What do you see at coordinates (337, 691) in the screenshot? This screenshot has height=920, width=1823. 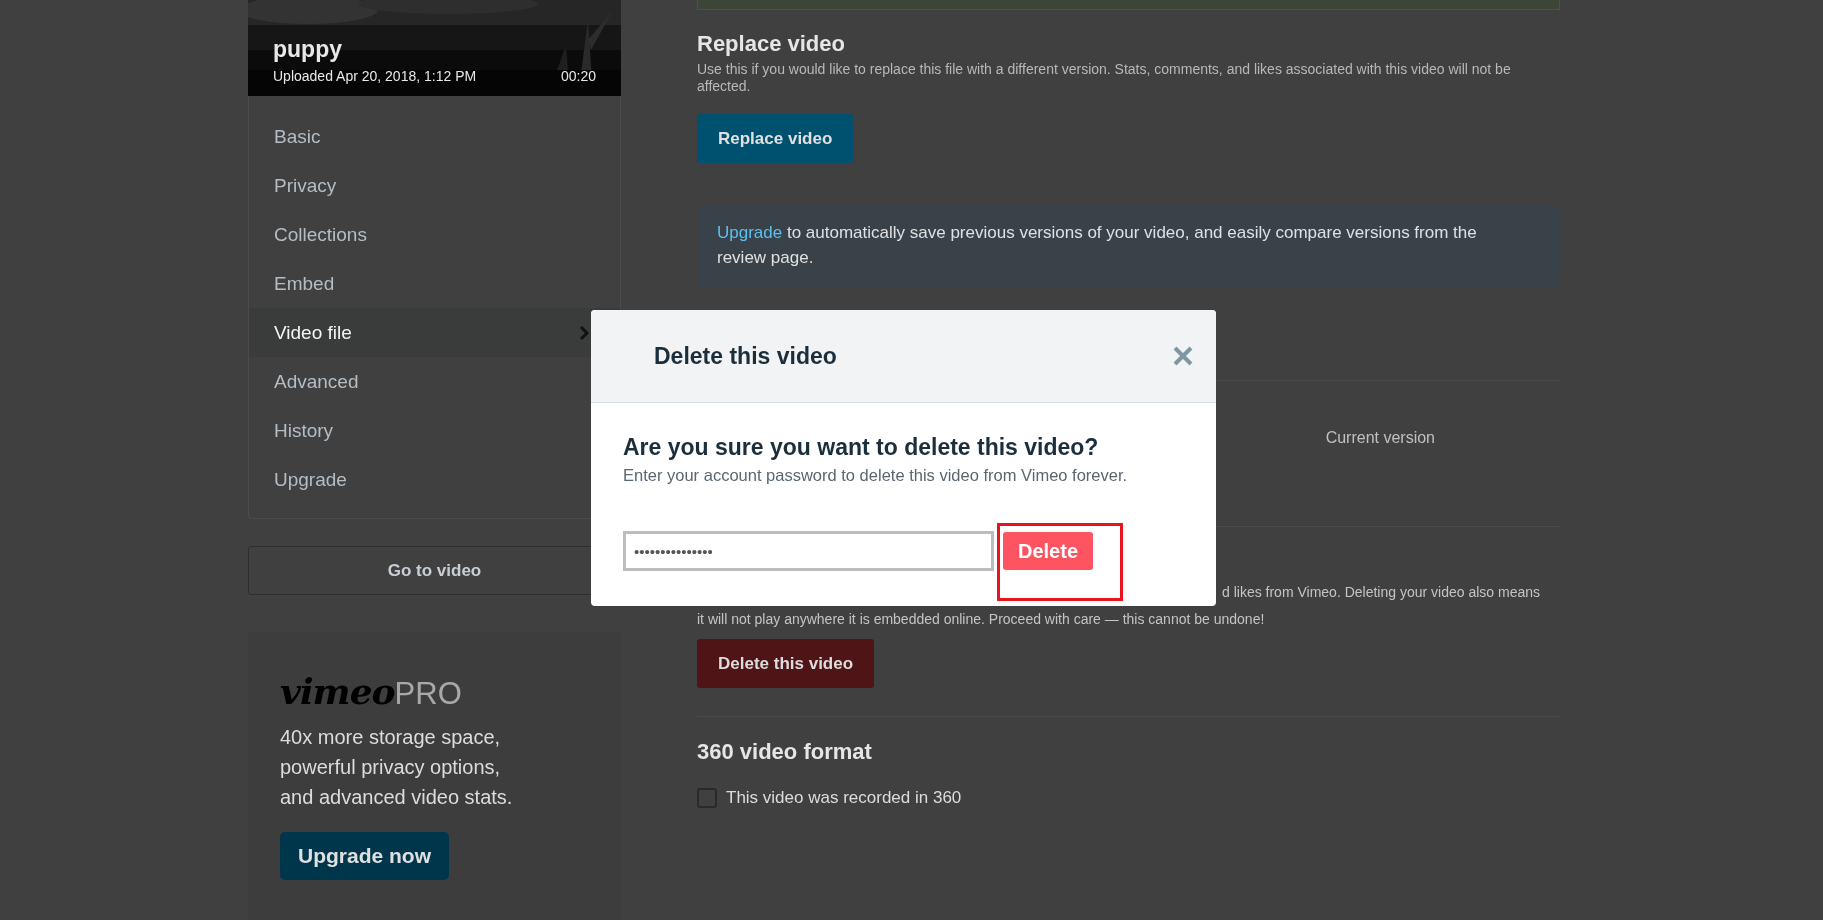 I see `logo: vimeo` at bounding box center [337, 691].